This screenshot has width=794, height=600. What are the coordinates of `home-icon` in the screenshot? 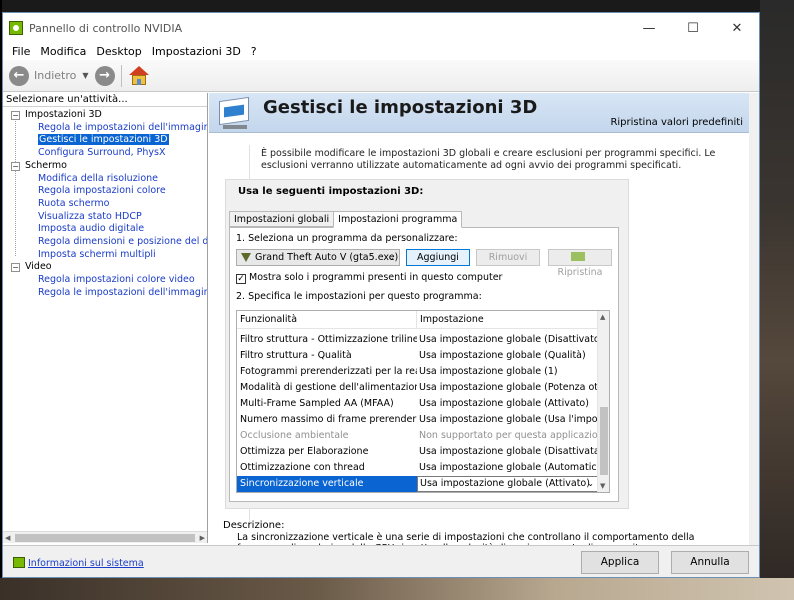 It's located at (139, 75).